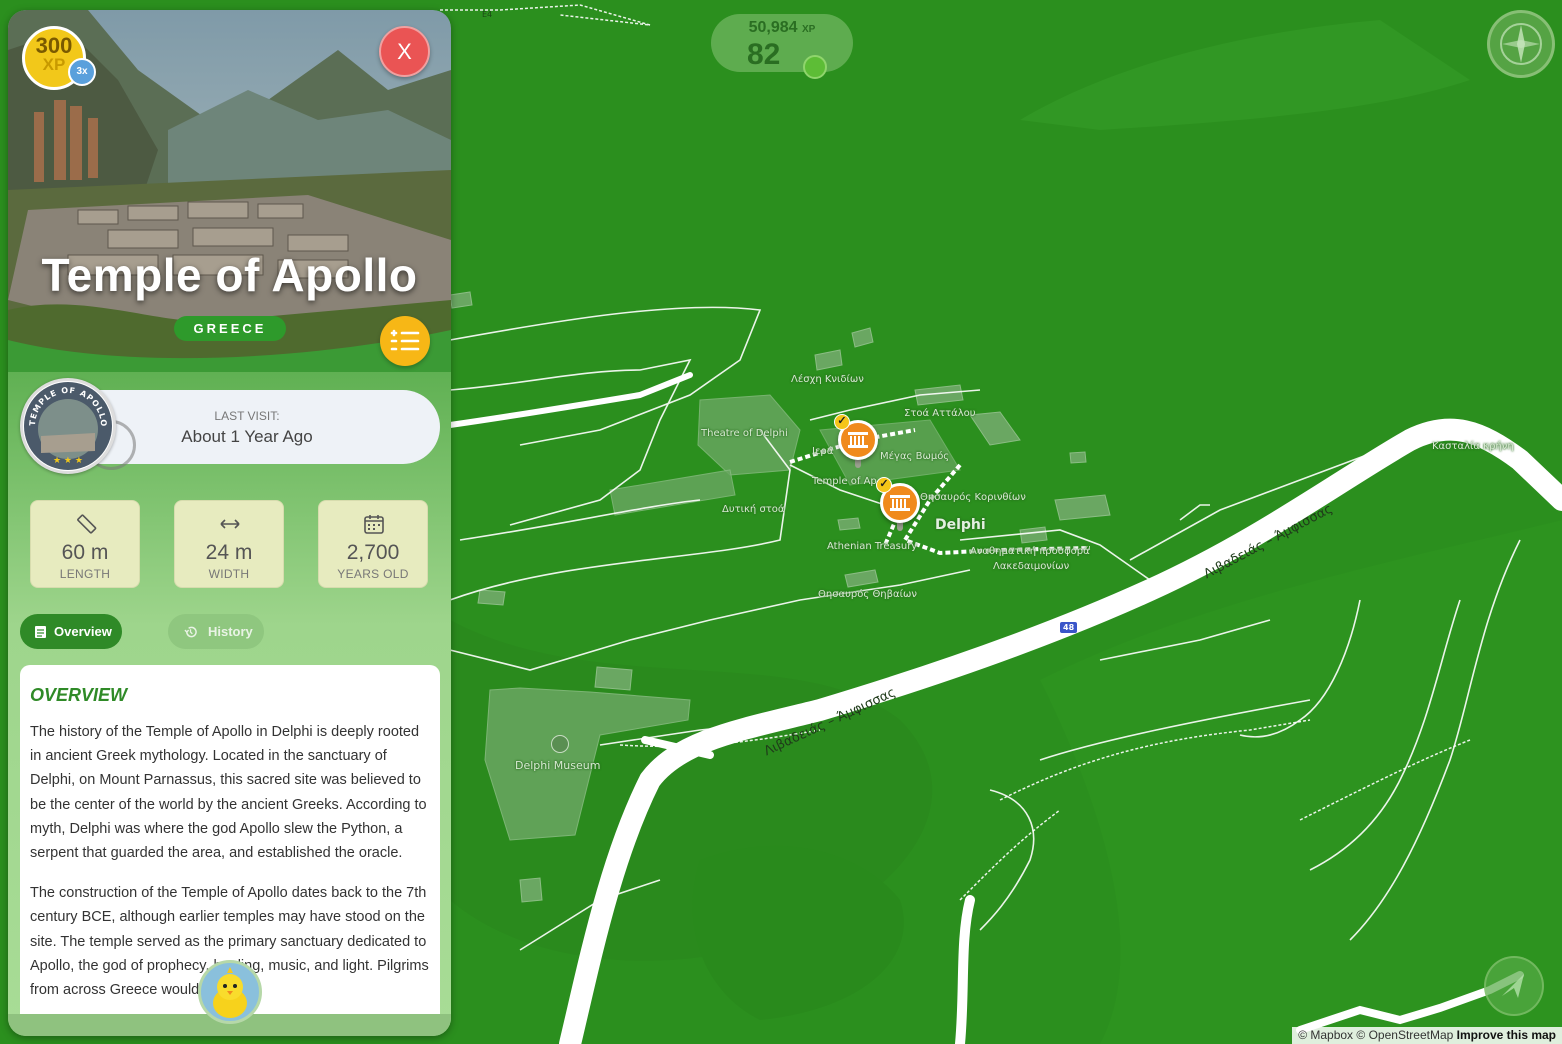  What do you see at coordinates (815, 67) in the screenshot?
I see `level-coin-icon` at bounding box center [815, 67].